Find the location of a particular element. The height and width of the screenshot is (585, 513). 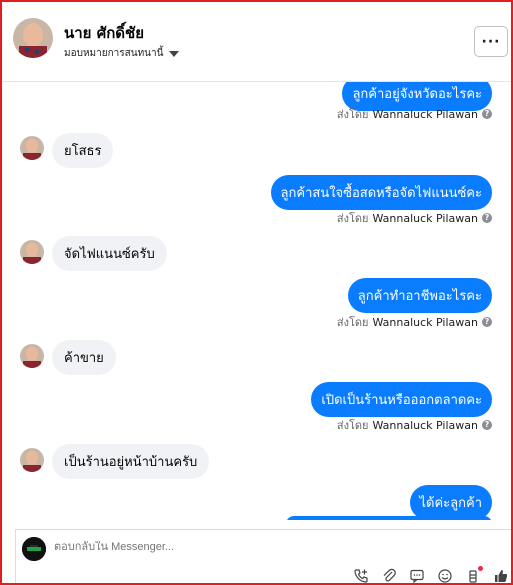

outgoing-message: ลูกค้าสนใจซื้อสดหรือจัดไฟแนนซ์คะ is located at coordinates (381, 192).